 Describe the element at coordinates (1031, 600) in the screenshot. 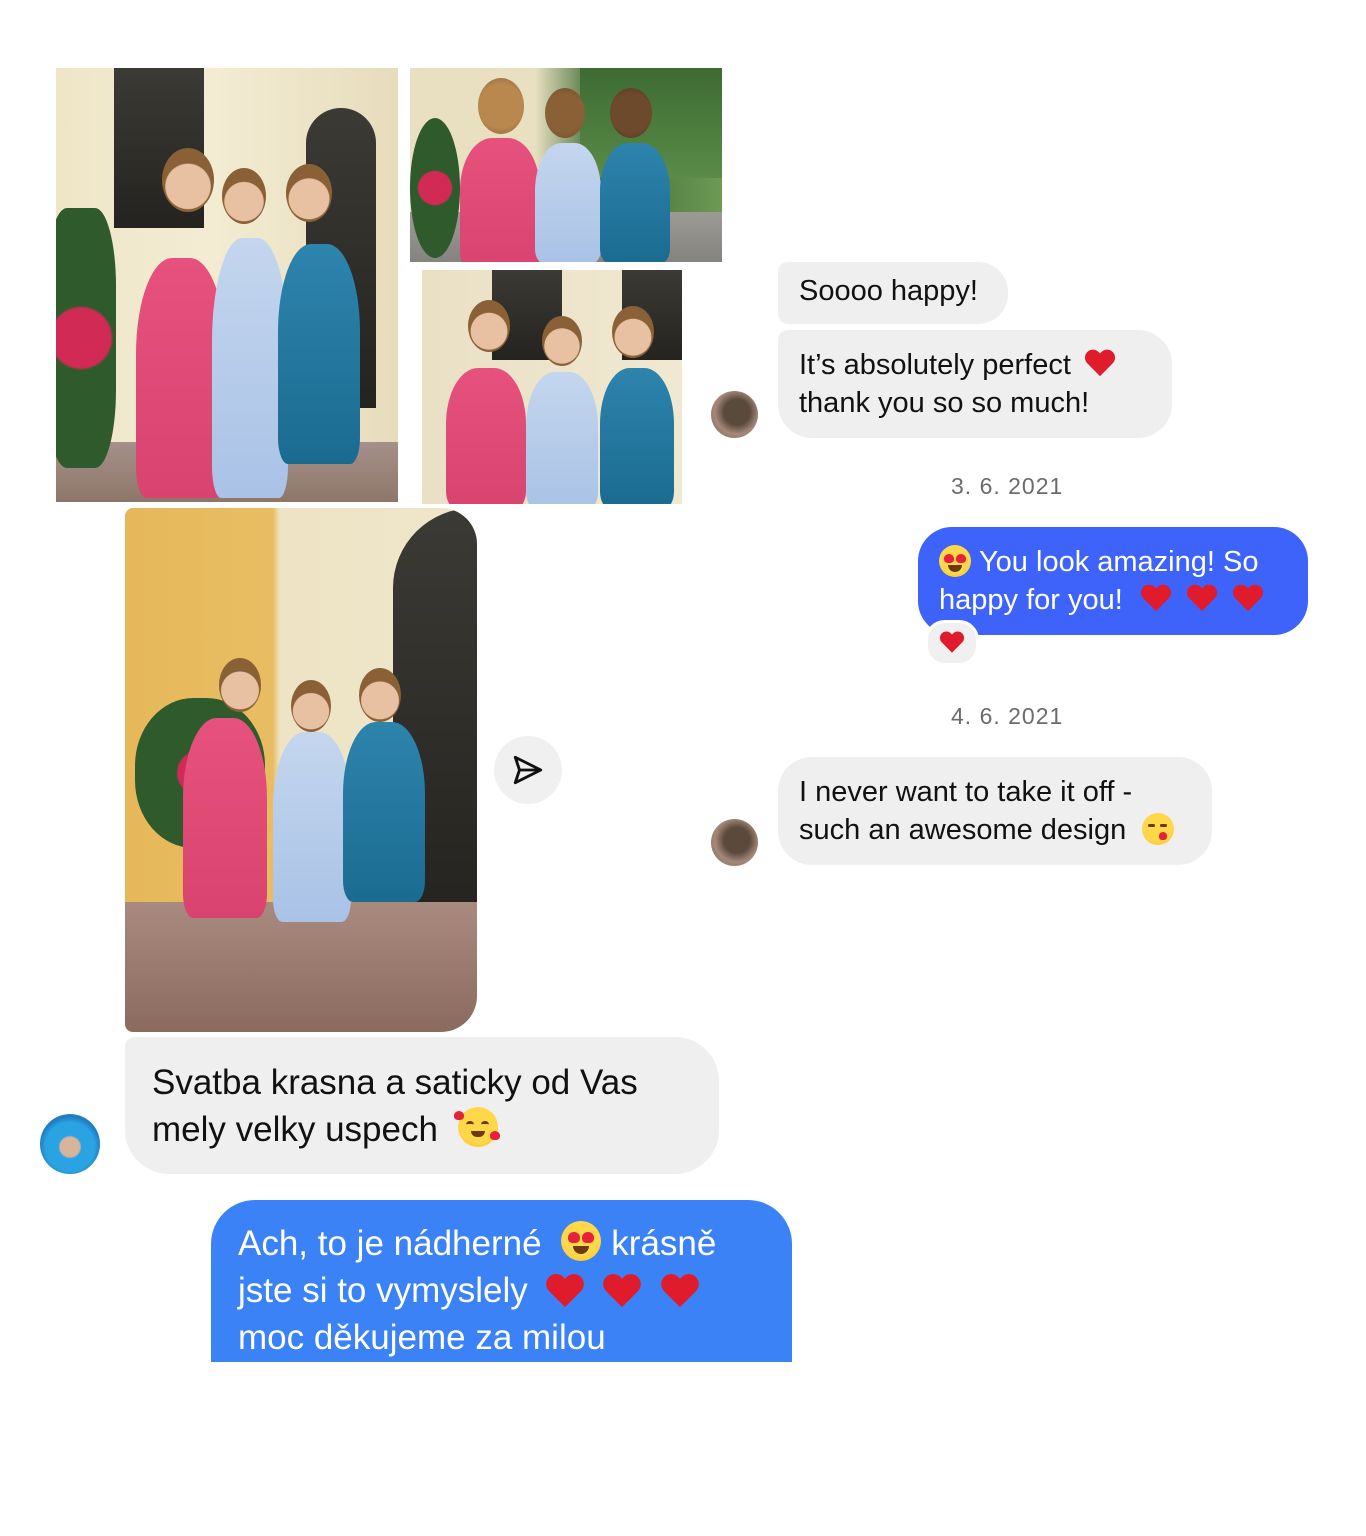

I see `message-text: happy for you!` at that location.